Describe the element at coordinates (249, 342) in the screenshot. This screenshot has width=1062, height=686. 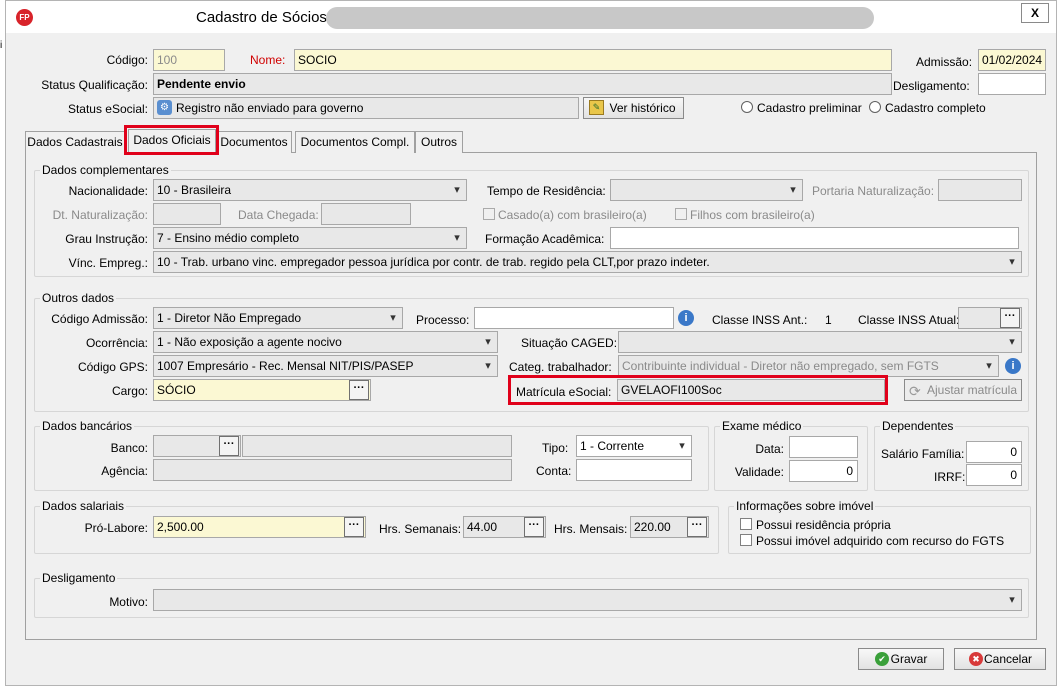
I see `ocorrencia-value: 1 - Não exposição a agente nocivo` at that location.